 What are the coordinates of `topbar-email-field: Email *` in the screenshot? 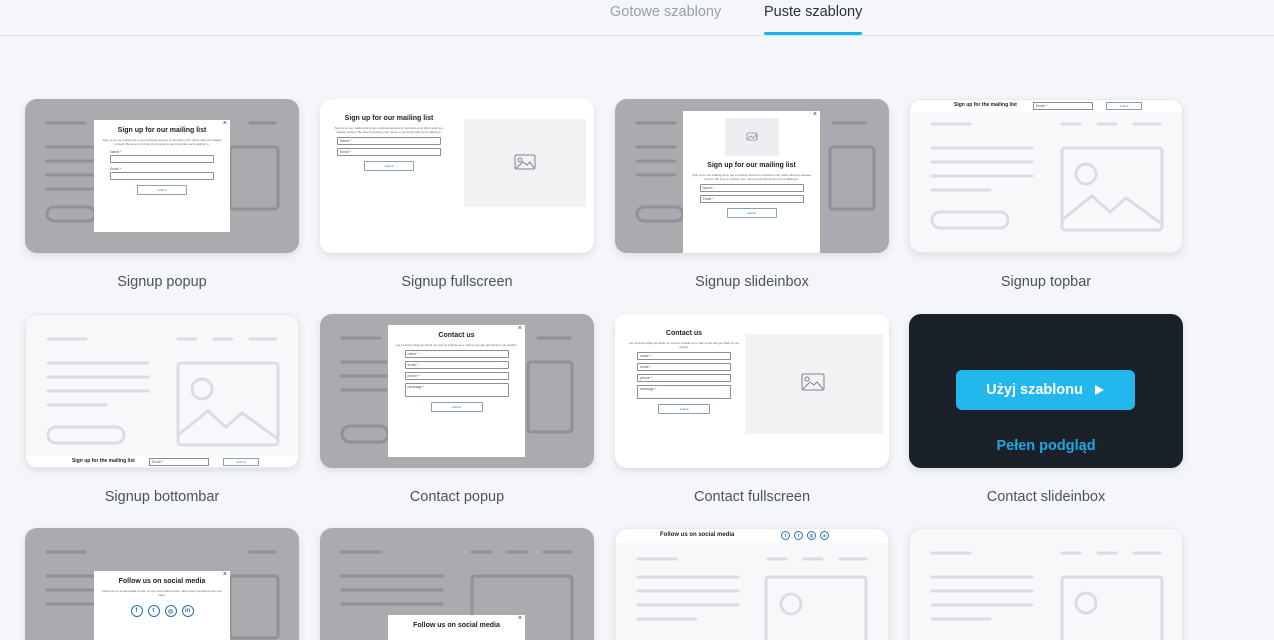 It's located at (1063, 106).